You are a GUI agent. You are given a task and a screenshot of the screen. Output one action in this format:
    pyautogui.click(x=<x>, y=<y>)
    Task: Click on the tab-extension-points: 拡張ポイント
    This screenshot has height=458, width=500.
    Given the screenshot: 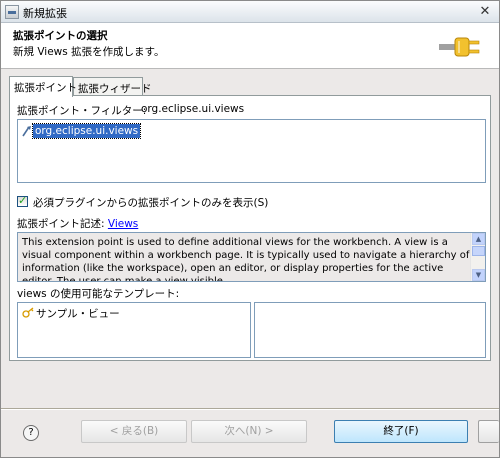 What is the action you would take?
    pyautogui.click(x=43, y=86)
    